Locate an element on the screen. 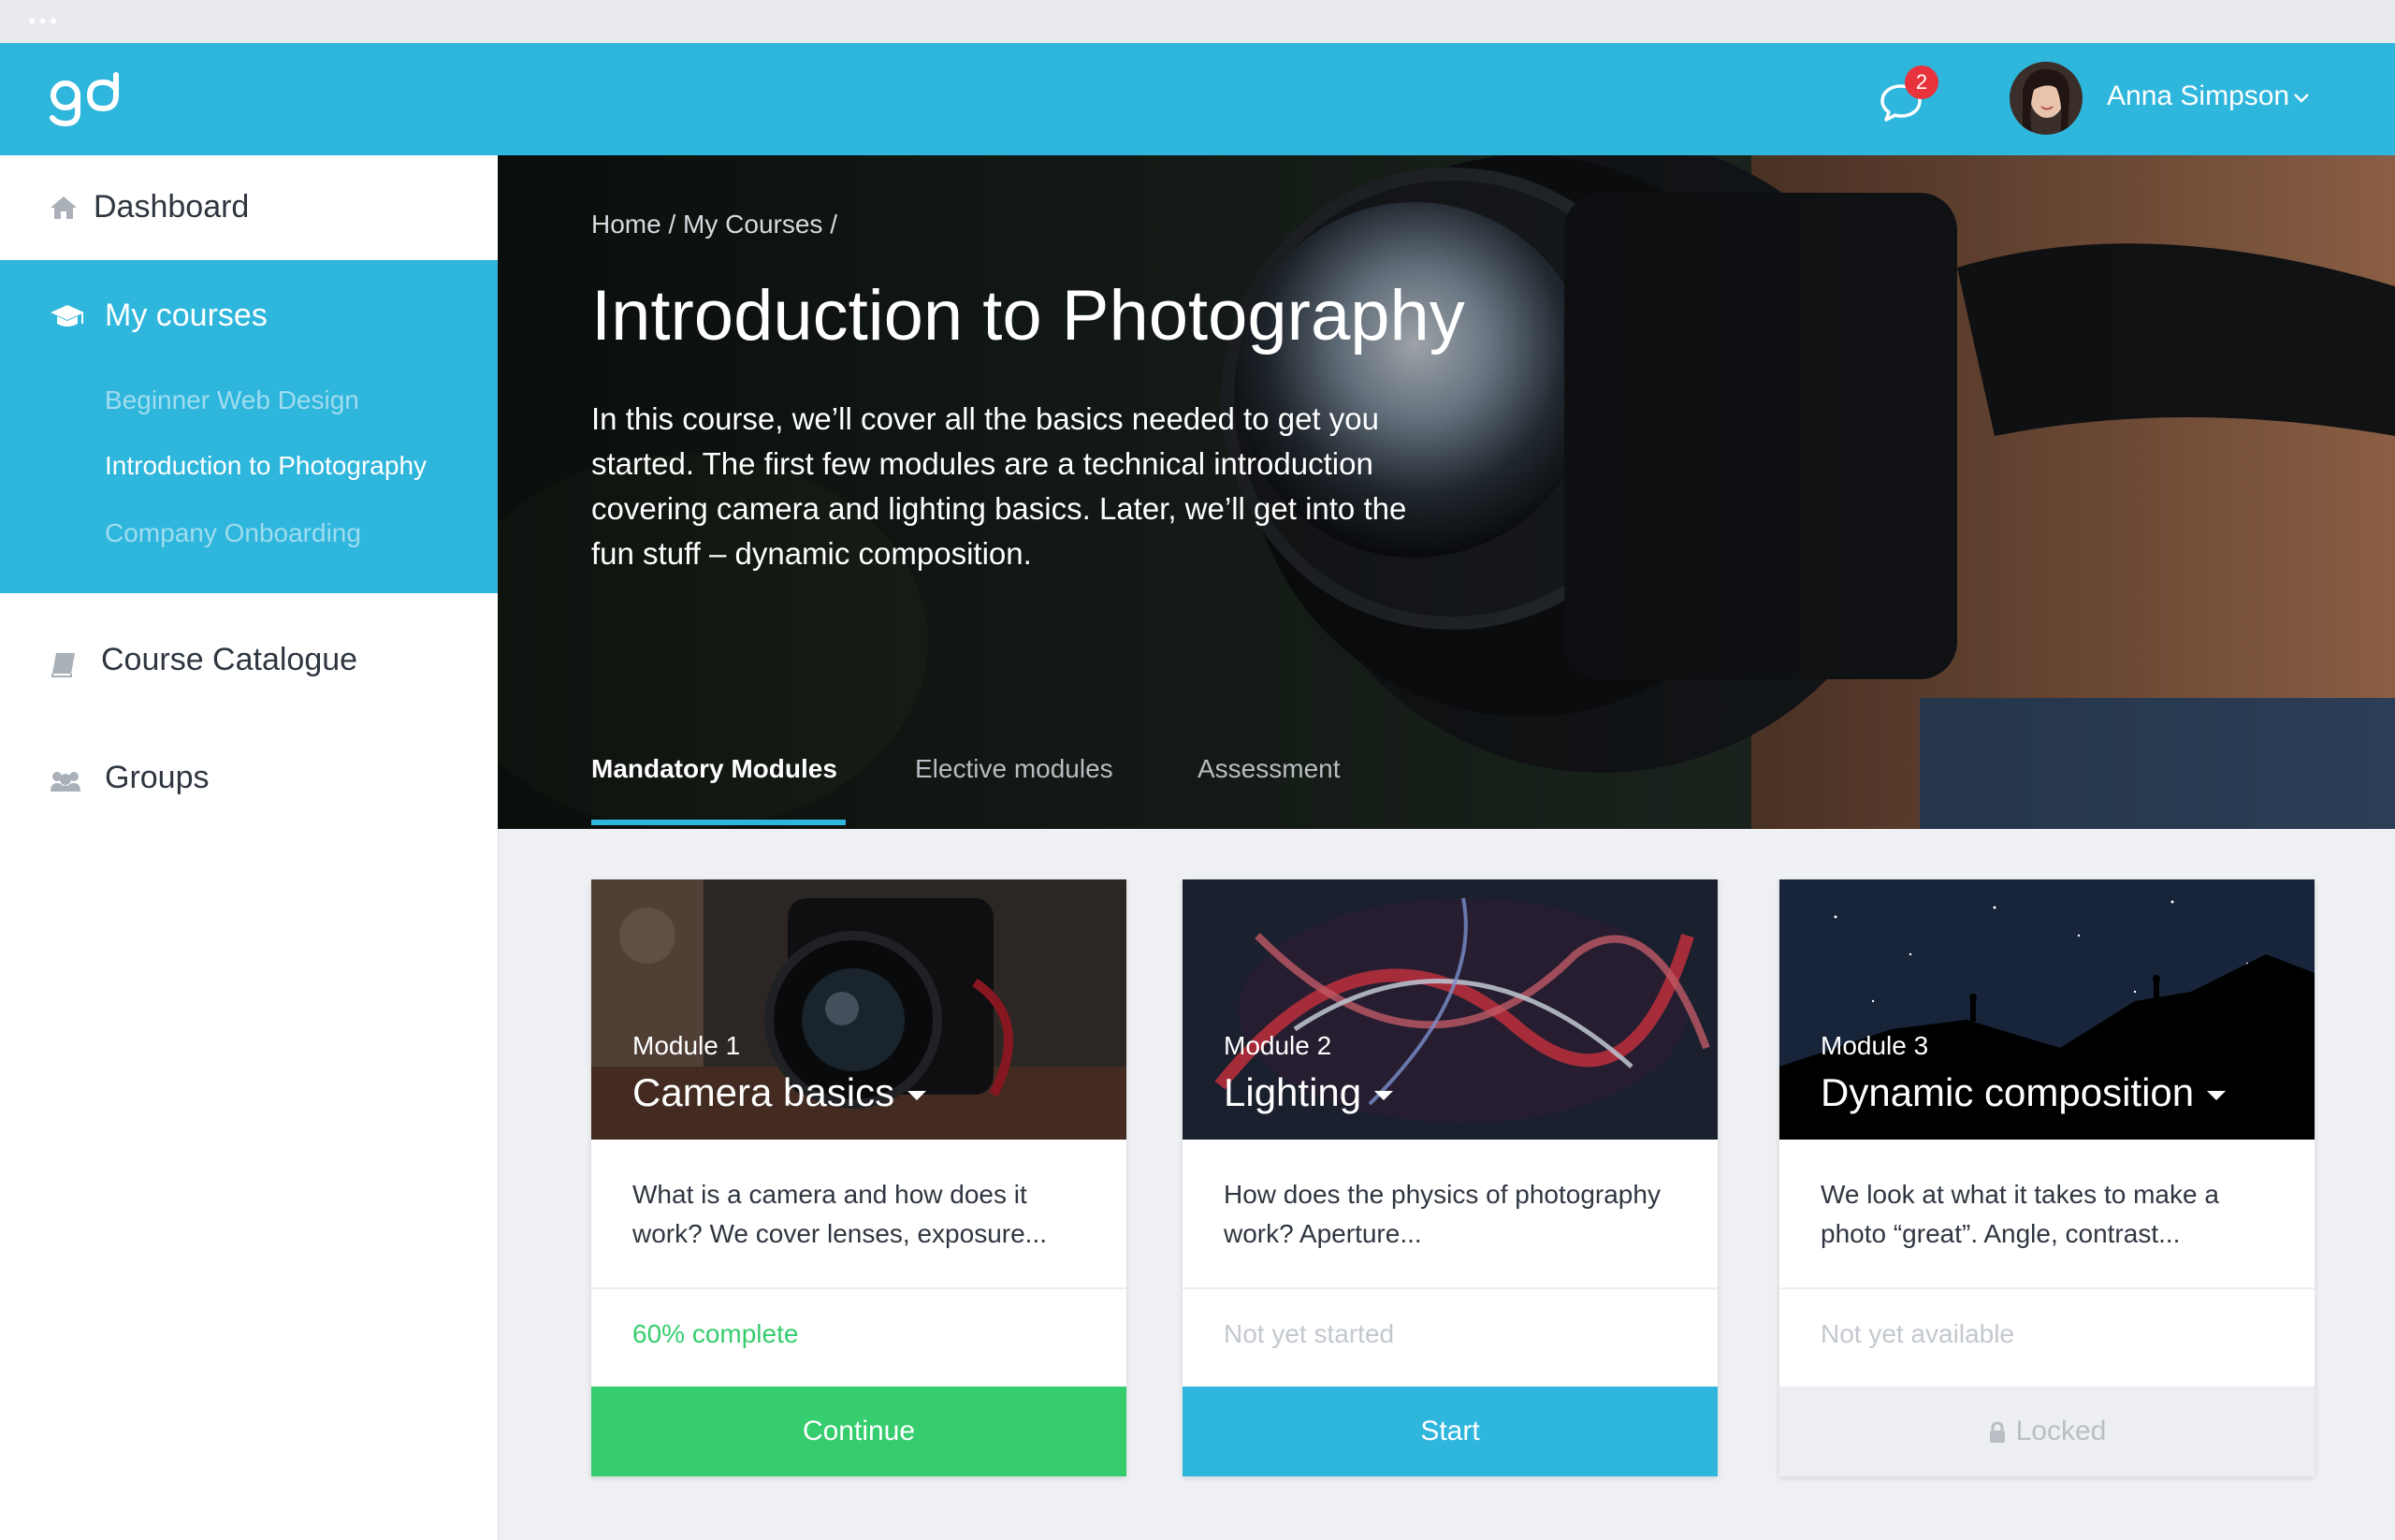 Image resolution: width=2395 pixels, height=1540 pixels. sidebar-item-my-courses: My courses is located at coordinates (249, 302).